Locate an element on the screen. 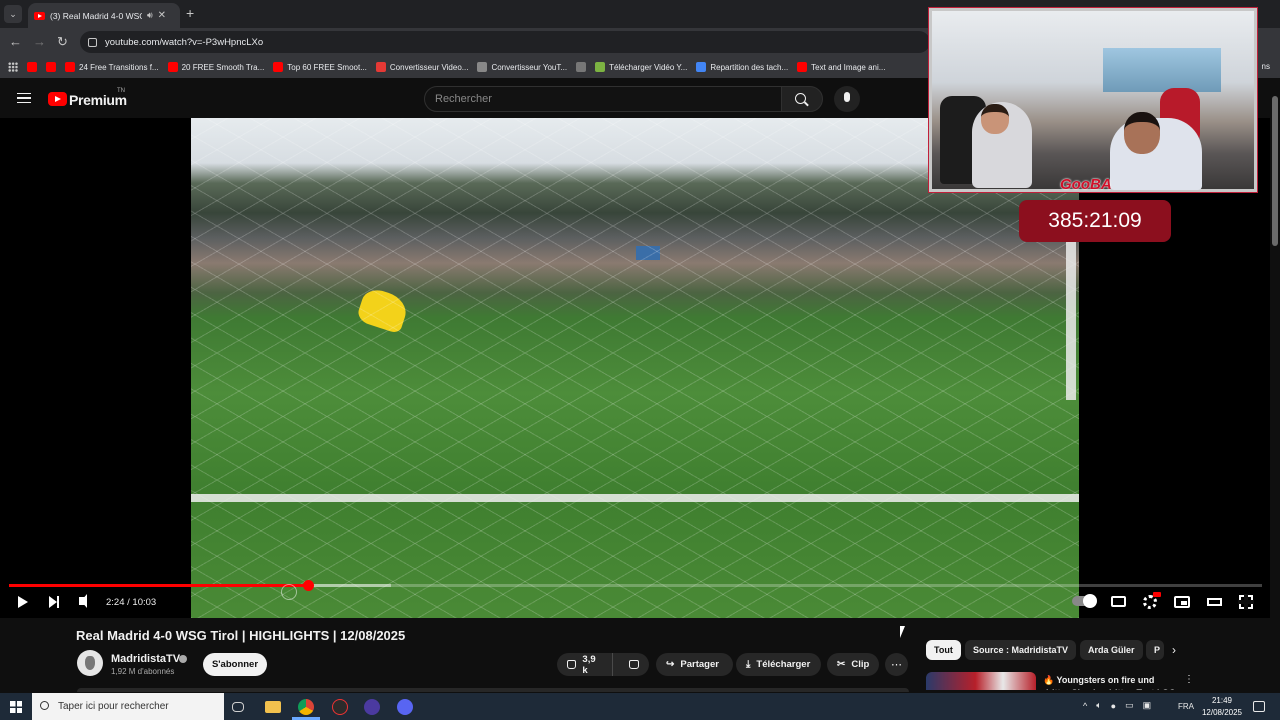  channel-name: MadridistaTV is located at coordinates (145, 659).